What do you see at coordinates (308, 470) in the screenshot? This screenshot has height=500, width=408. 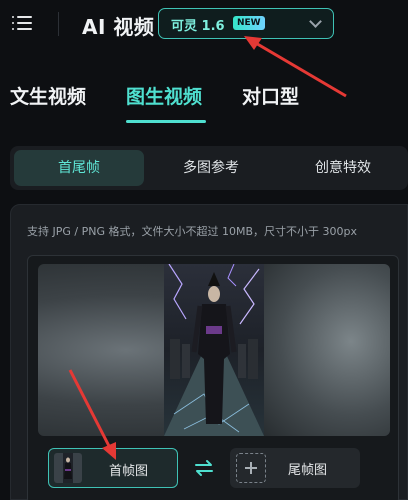 I see `last-frame-label: 尾帧图` at bounding box center [308, 470].